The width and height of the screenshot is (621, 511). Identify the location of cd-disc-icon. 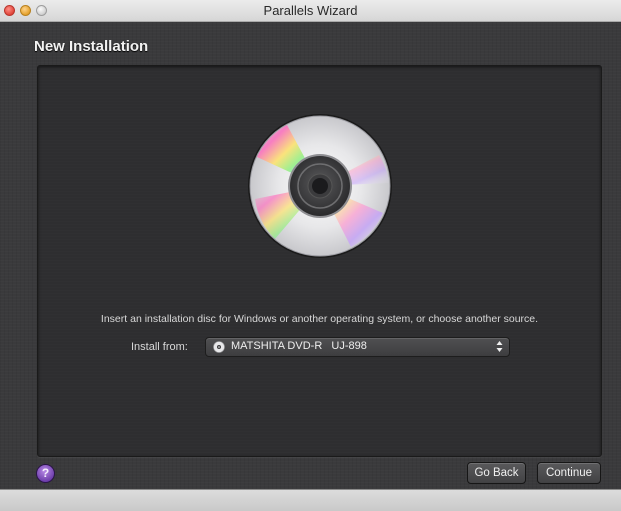
(320, 186).